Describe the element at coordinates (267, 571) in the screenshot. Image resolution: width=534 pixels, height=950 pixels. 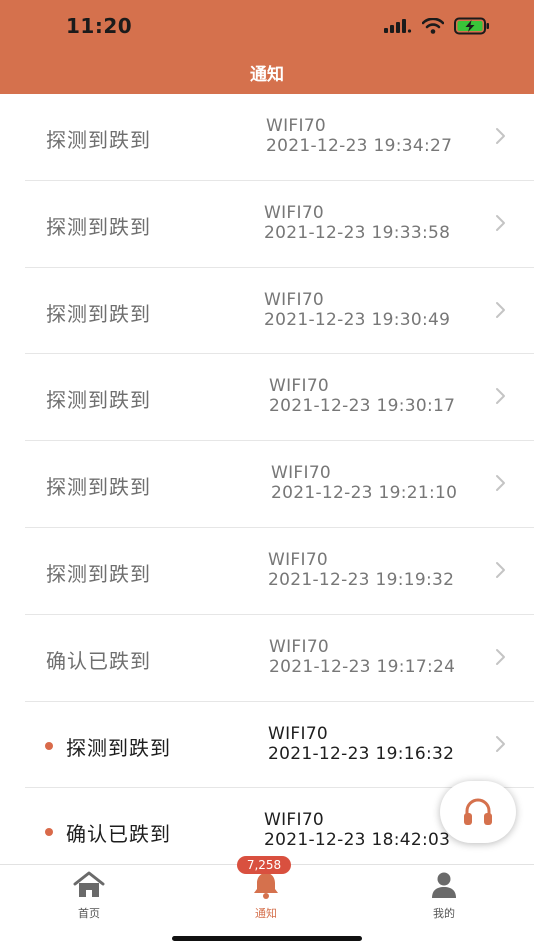
I see `notification-row: 探测到跌到 WIFI70 2021-12-23 19:19:32` at that location.